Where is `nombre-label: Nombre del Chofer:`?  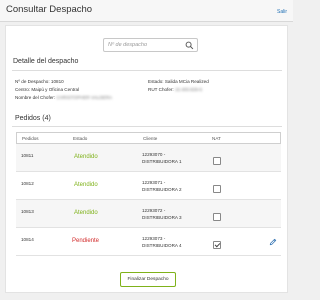 nombre-label: Nombre del Chofer: is located at coordinates (35, 97).